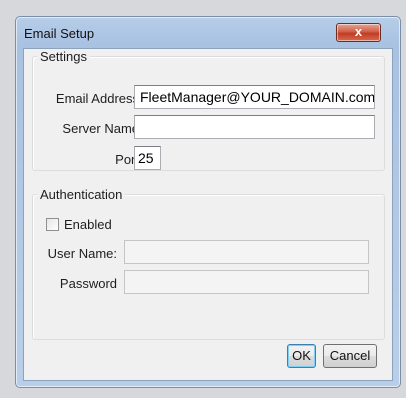 This screenshot has width=406, height=398. What do you see at coordinates (88, 224) in the screenshot?
I see `enabled-label: Enabled` at bounding box center [88, 224].